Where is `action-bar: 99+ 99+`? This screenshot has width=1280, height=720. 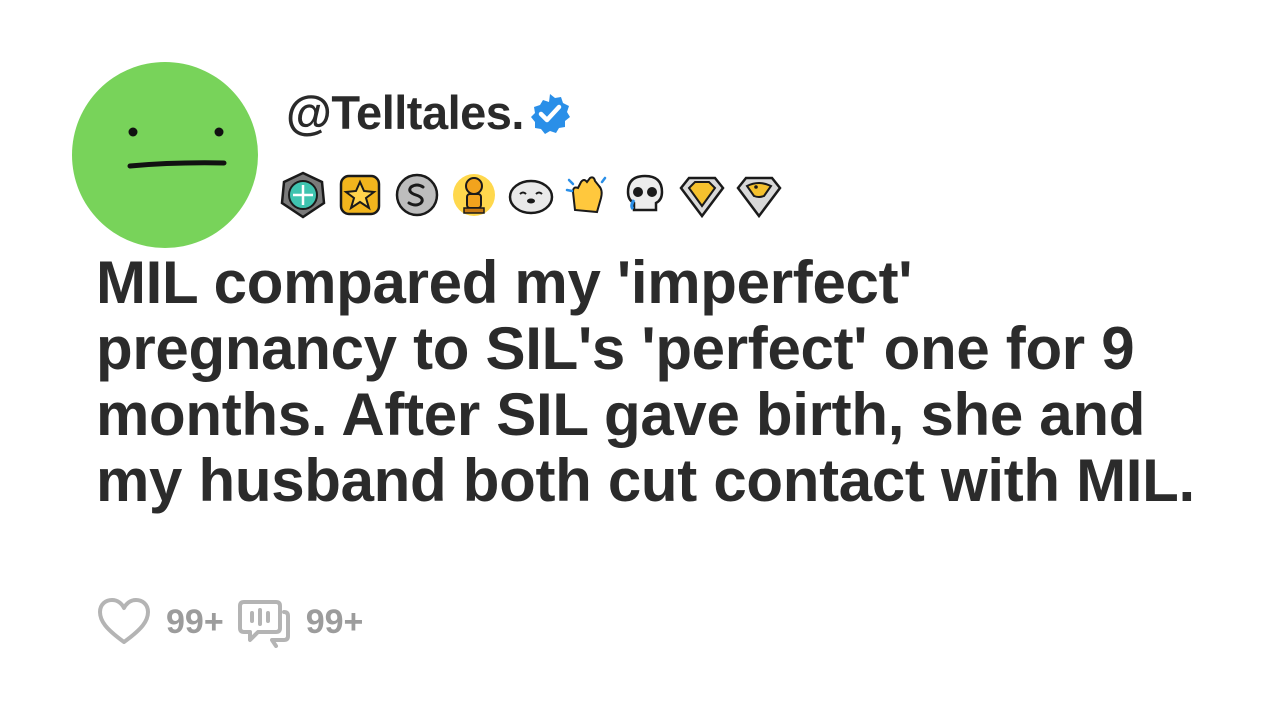 action-bar: 99+ 99+ is located at coordinates (235, 622).